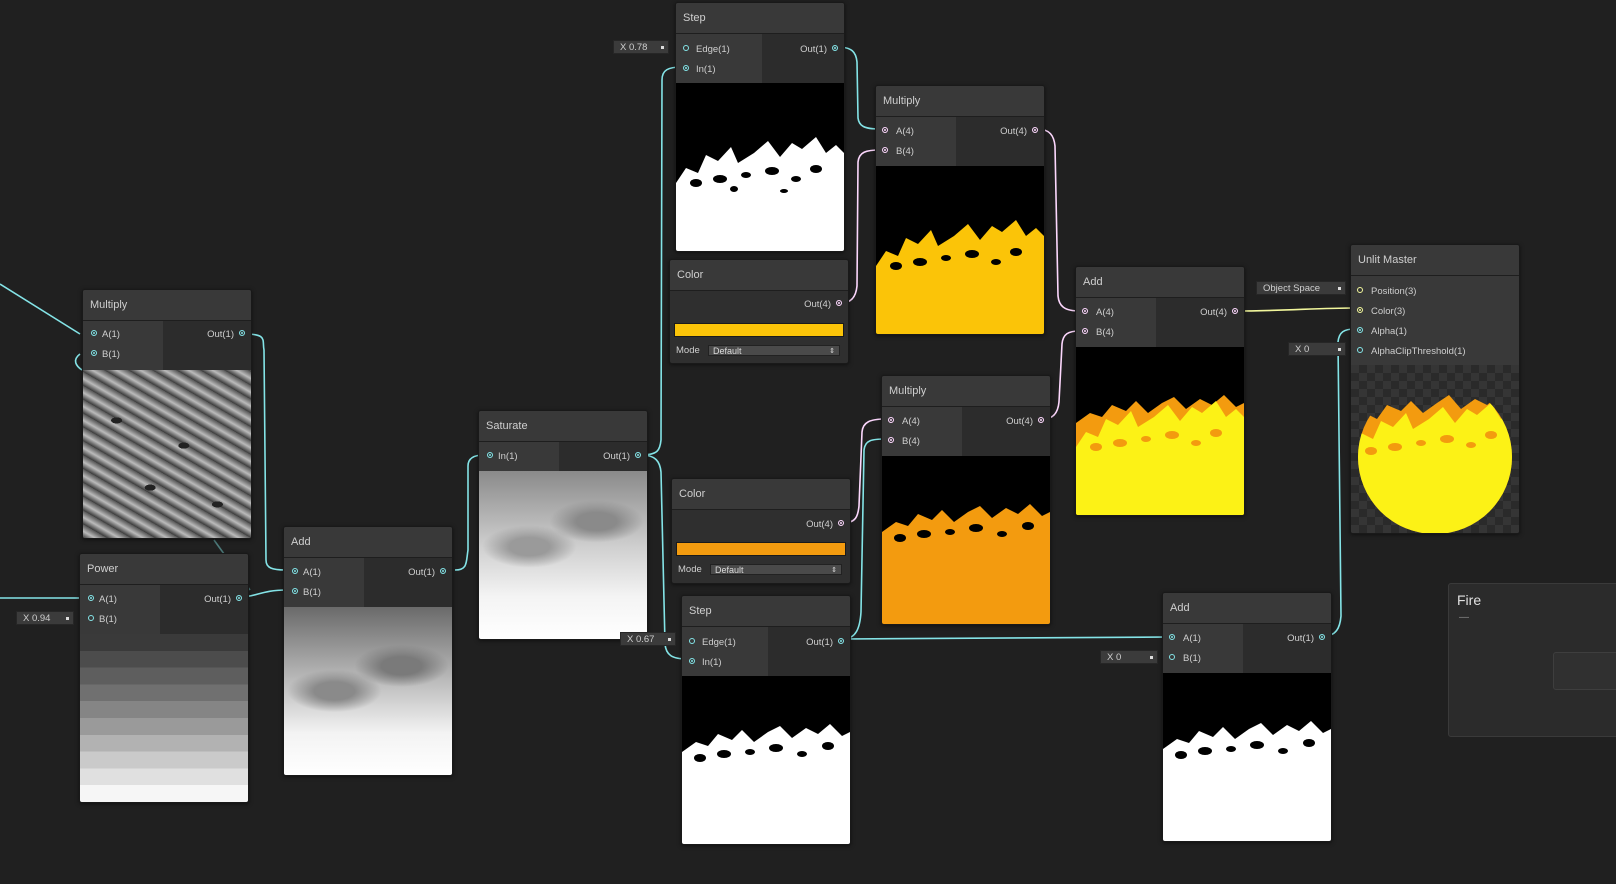 The image size is (1616, 884). What do you see at coordinates (1464, 617) in the screenshot?
I see `blackboard-subtitle: —` at bounding box center [1464, 617].